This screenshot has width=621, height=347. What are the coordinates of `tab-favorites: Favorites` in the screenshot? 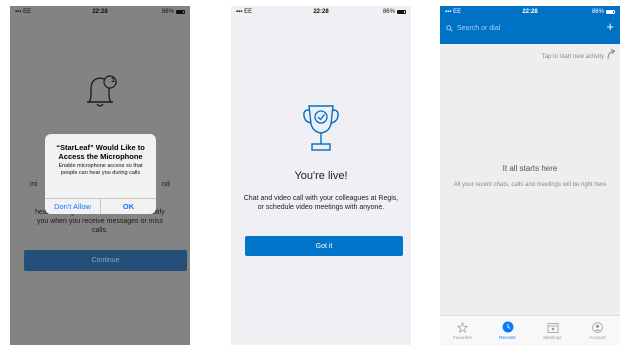 It's located at (462, 330).